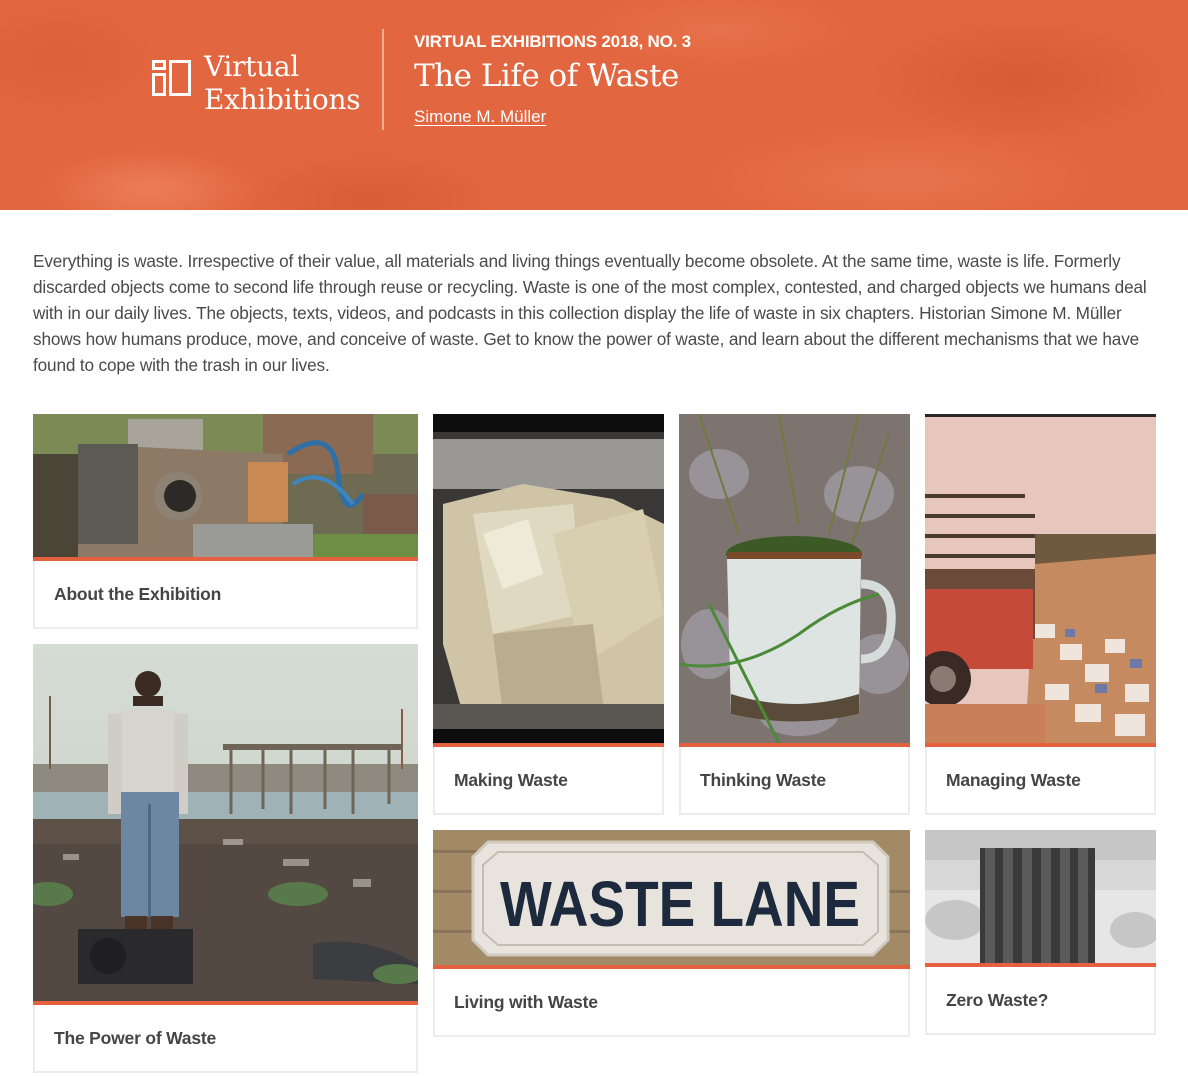 This screenshot has height=1076, width=1188. I want to click on card-title: About the Exhibition, so click(138, 594).